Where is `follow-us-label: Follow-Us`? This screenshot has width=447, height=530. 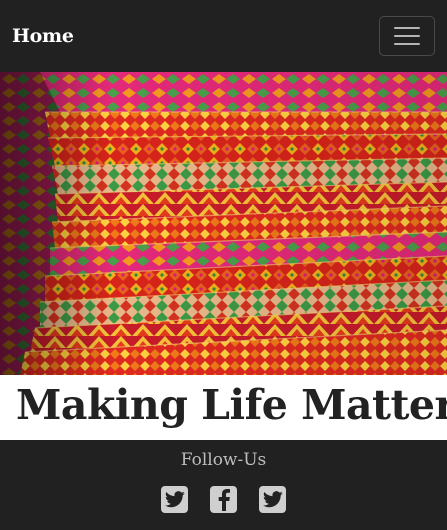 follow-us-label: Follow-Us is located at coordinates (223, 460).